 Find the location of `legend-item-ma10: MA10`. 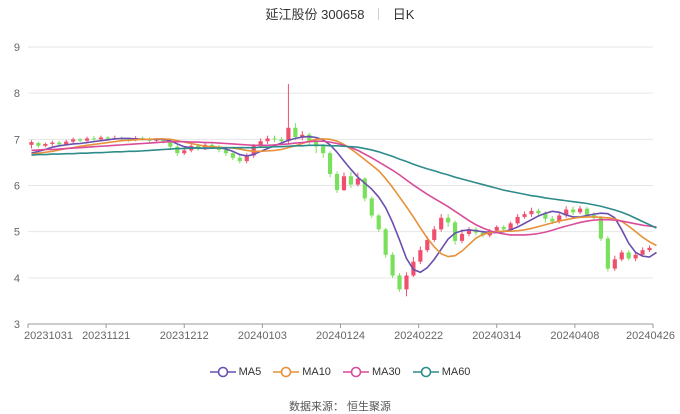

legend-item-ma10: MA10 is located at coordinates (302, 372).